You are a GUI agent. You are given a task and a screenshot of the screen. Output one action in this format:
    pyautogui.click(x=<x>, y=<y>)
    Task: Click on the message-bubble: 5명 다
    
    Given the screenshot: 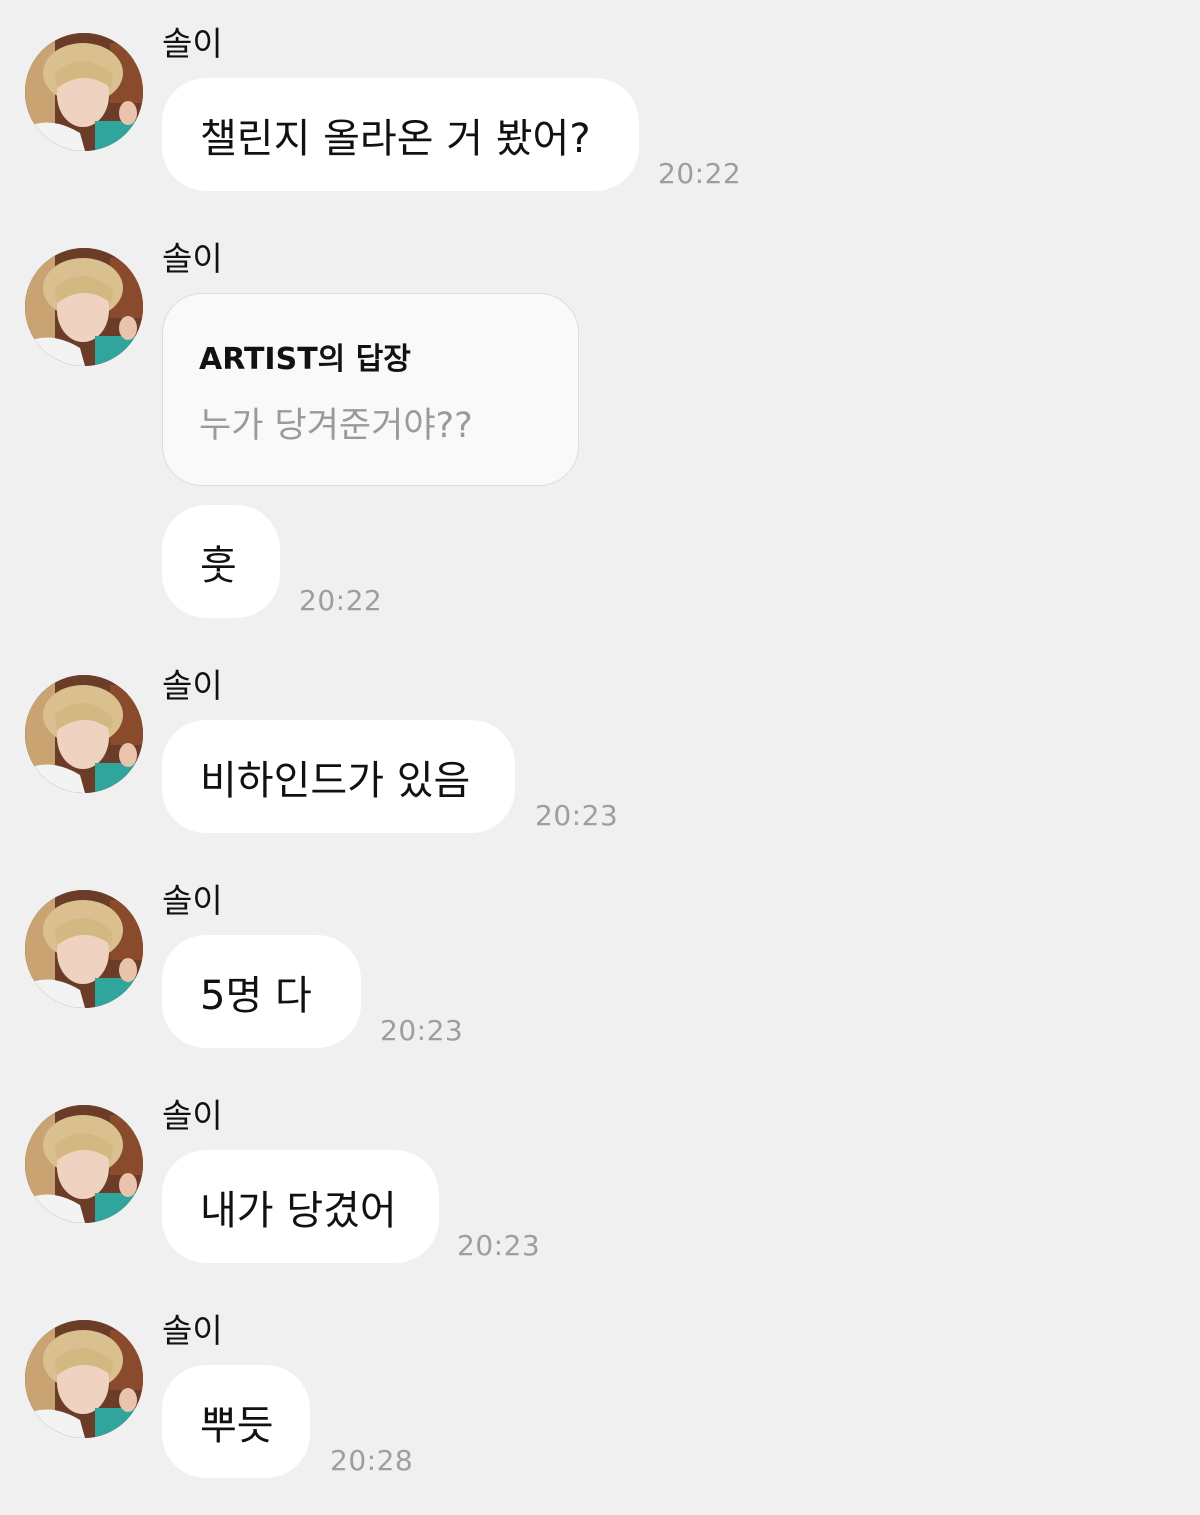 What is the action you would take?
    pyautogui.click(x=261, y=991)
    